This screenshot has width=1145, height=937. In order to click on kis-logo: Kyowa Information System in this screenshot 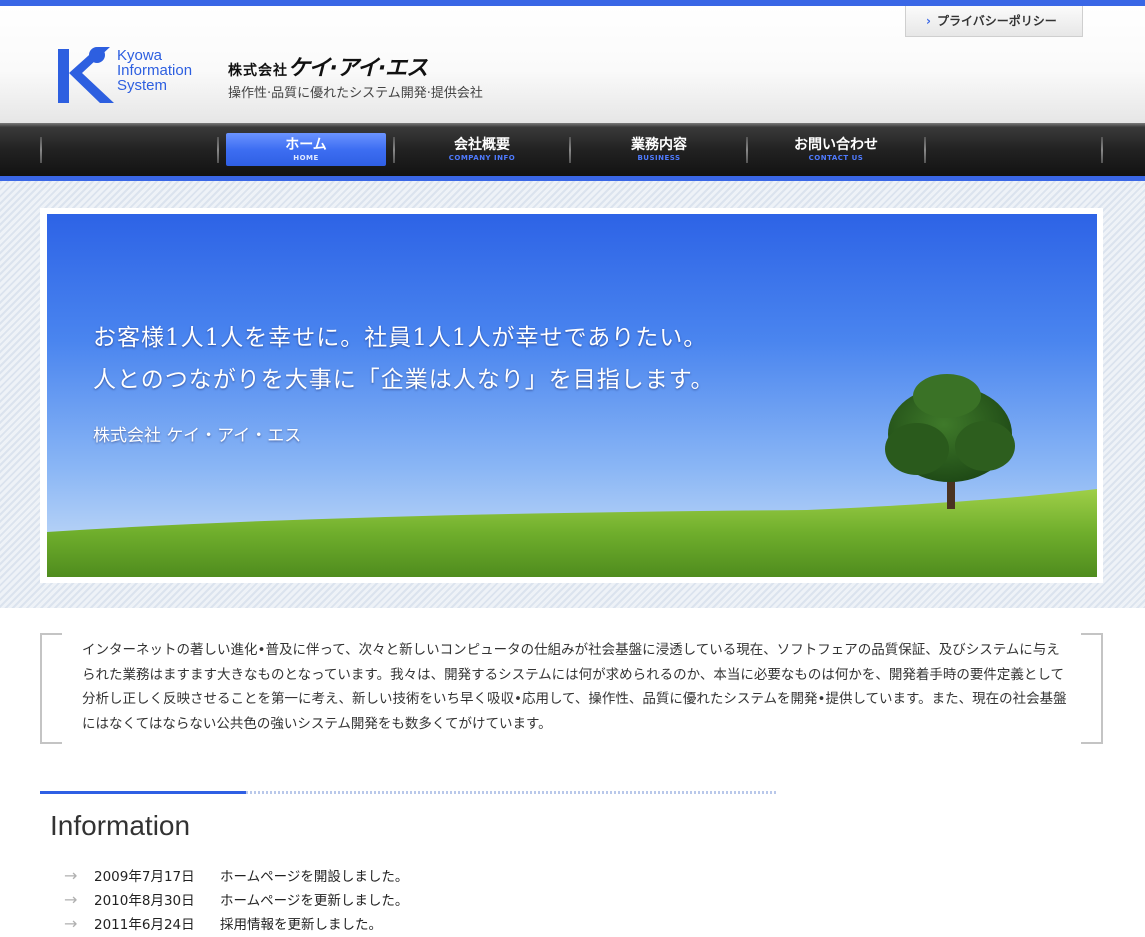, I will do `click(133, 74)`.